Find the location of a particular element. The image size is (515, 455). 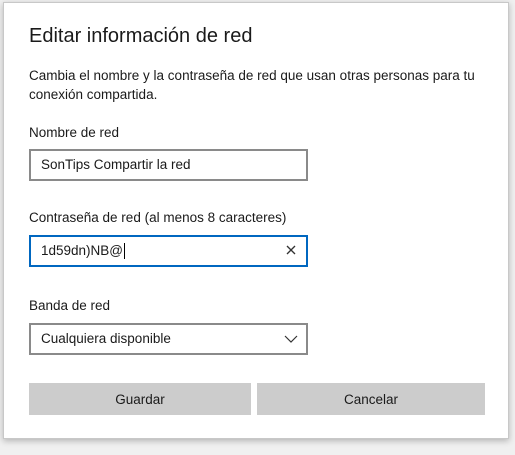

network-name-label: Nombre de red is located at coordinates (74, 132).